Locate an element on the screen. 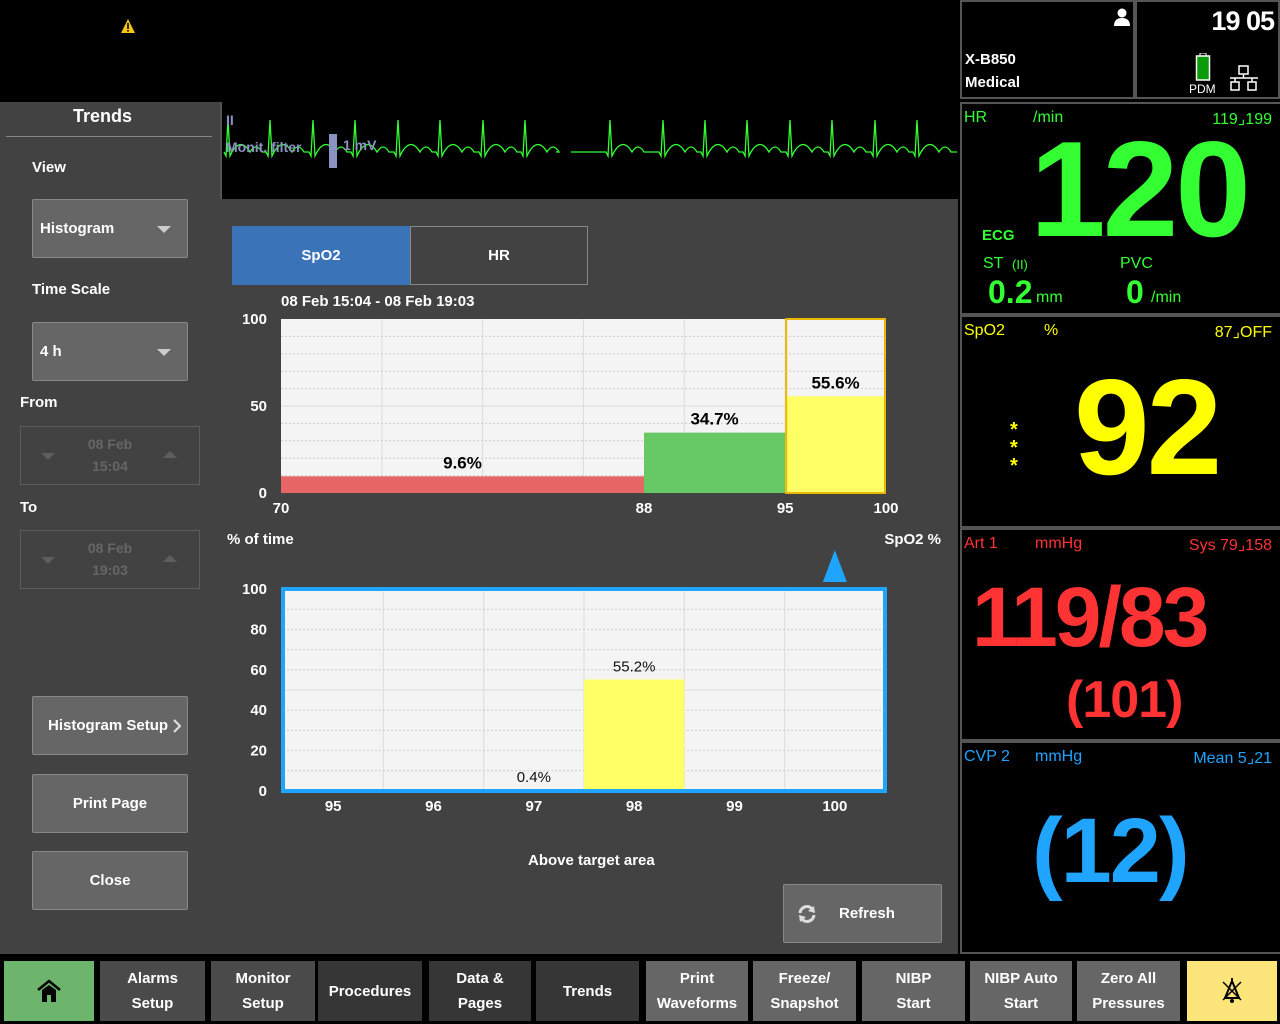 The width and height of the screenshot is (1280, 1024). st-unit: mm is located at coordinates (1049, 297).